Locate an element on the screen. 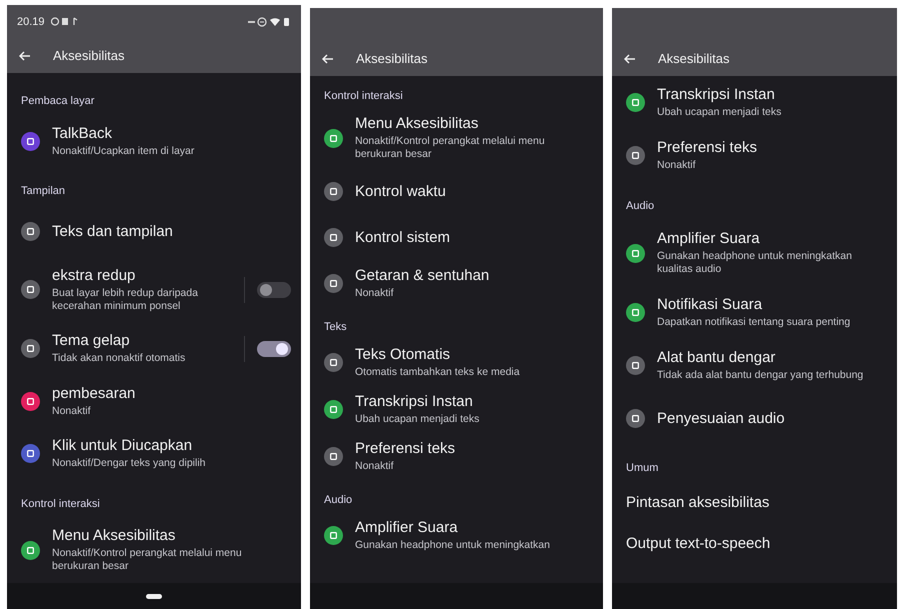 The image size is (898, 609). setting-title: Klik untuk Diucapkan is located at coordinates (169, 445).